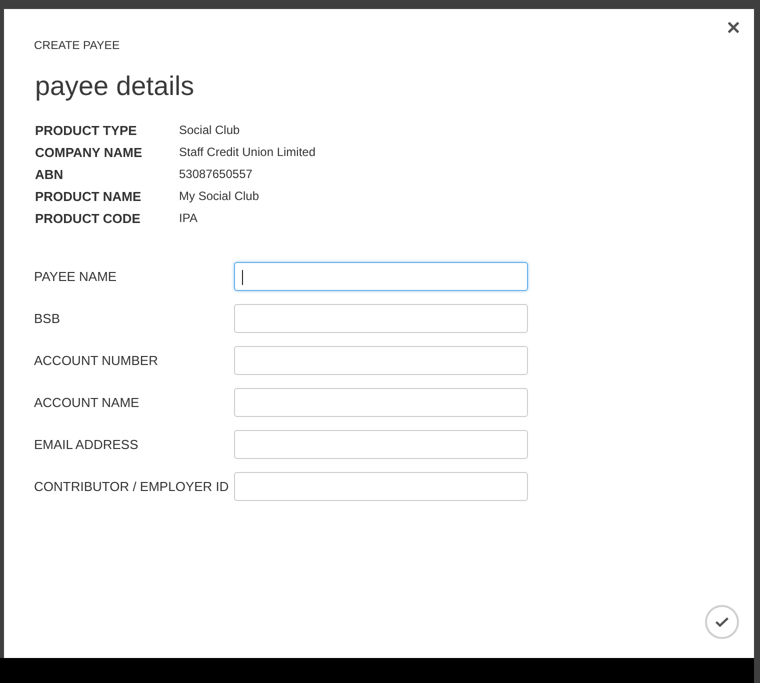 This screenshot has width=760, height=683. What do you see at coordinates (248, 152) in the screenshot?
I see `detail-value: Staff Credit Union Limited` at bounding box center [248, 152].